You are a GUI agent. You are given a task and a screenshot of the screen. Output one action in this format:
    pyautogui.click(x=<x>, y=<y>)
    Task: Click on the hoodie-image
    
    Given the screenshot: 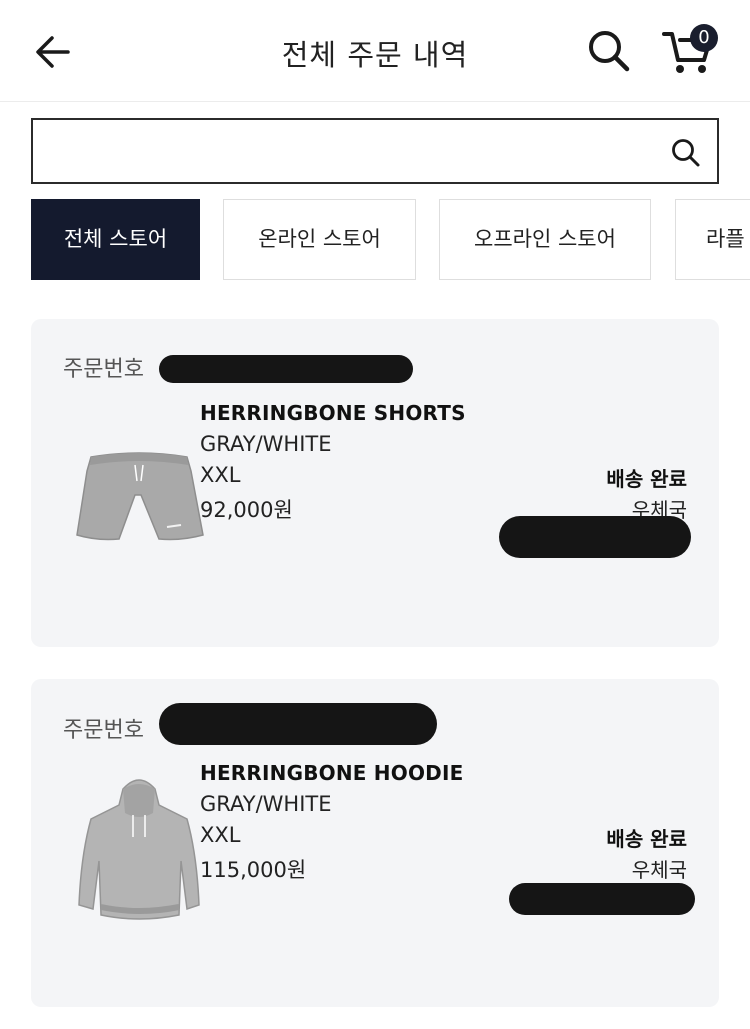 What is the action you would take?
    pyautogui.click(x=139, y=849)
    